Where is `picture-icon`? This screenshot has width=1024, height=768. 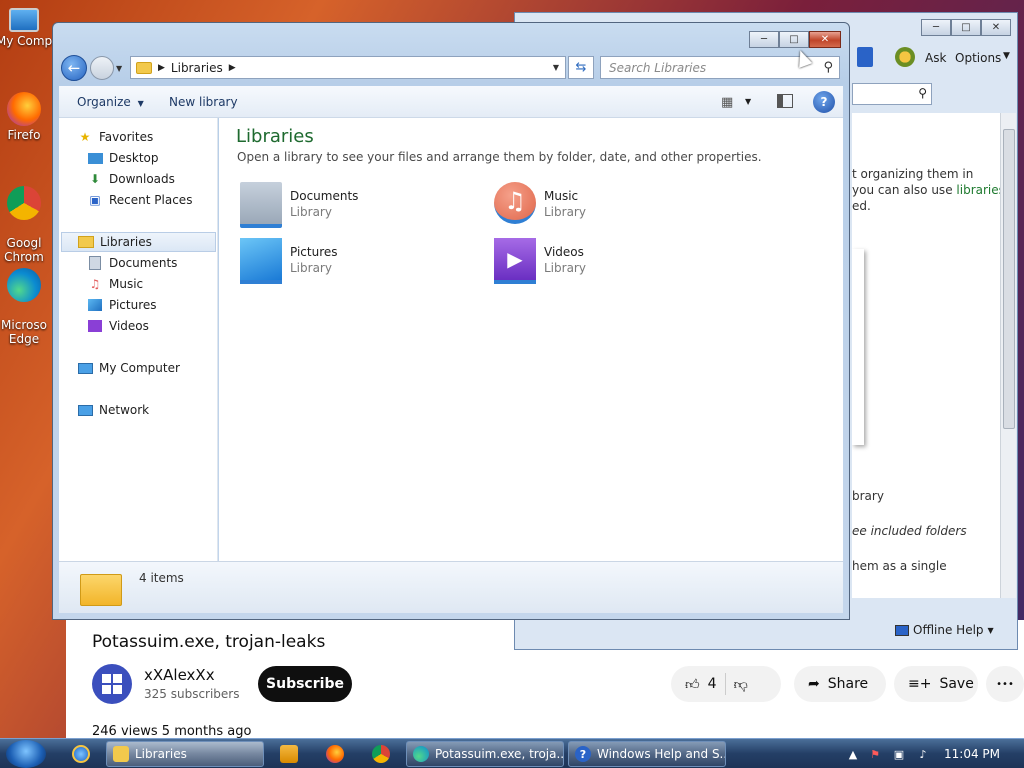
picture-icon is located at coordinates (261, 261).